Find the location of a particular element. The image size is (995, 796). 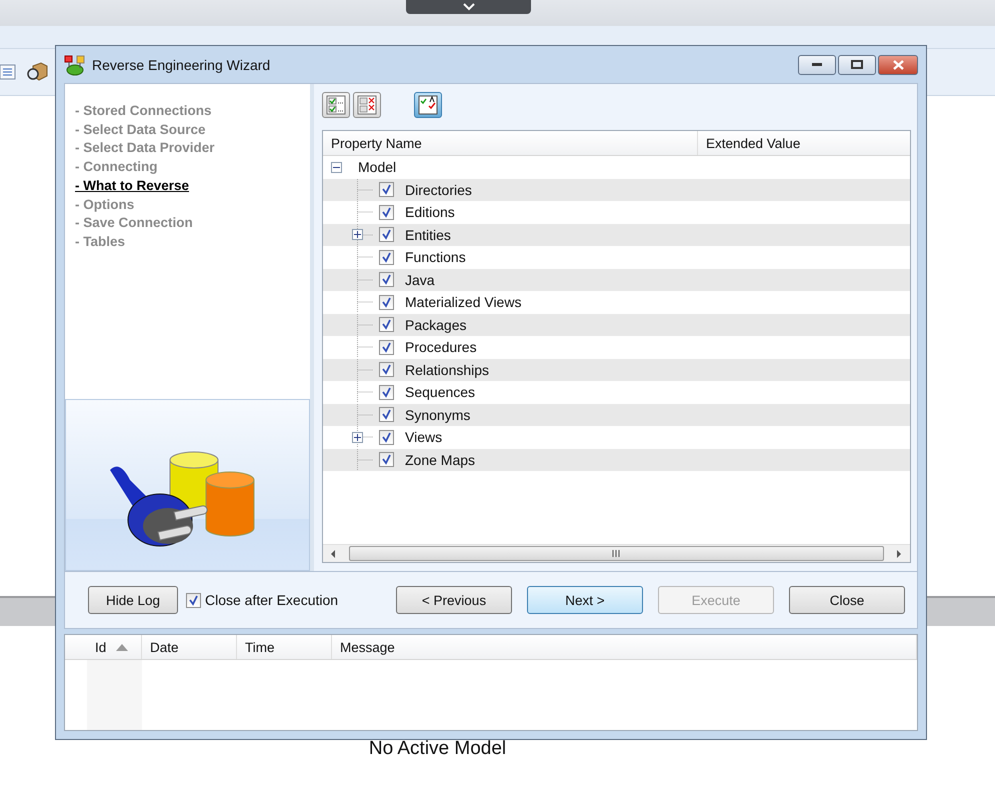

column-header: Id is located at coordinates (114, 647).